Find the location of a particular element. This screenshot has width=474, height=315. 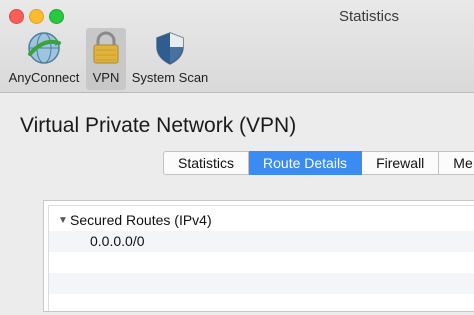

shield-icon is located at coordinates (170, 48).